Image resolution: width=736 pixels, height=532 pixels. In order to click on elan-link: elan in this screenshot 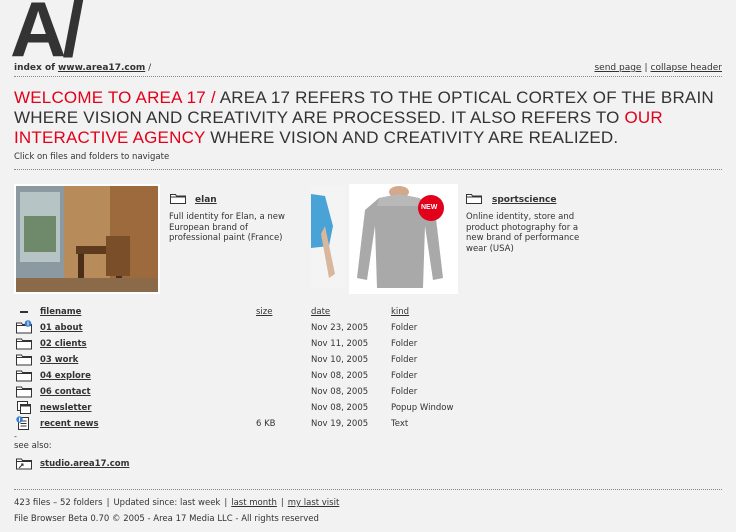, I will do `click(206, 200)`.